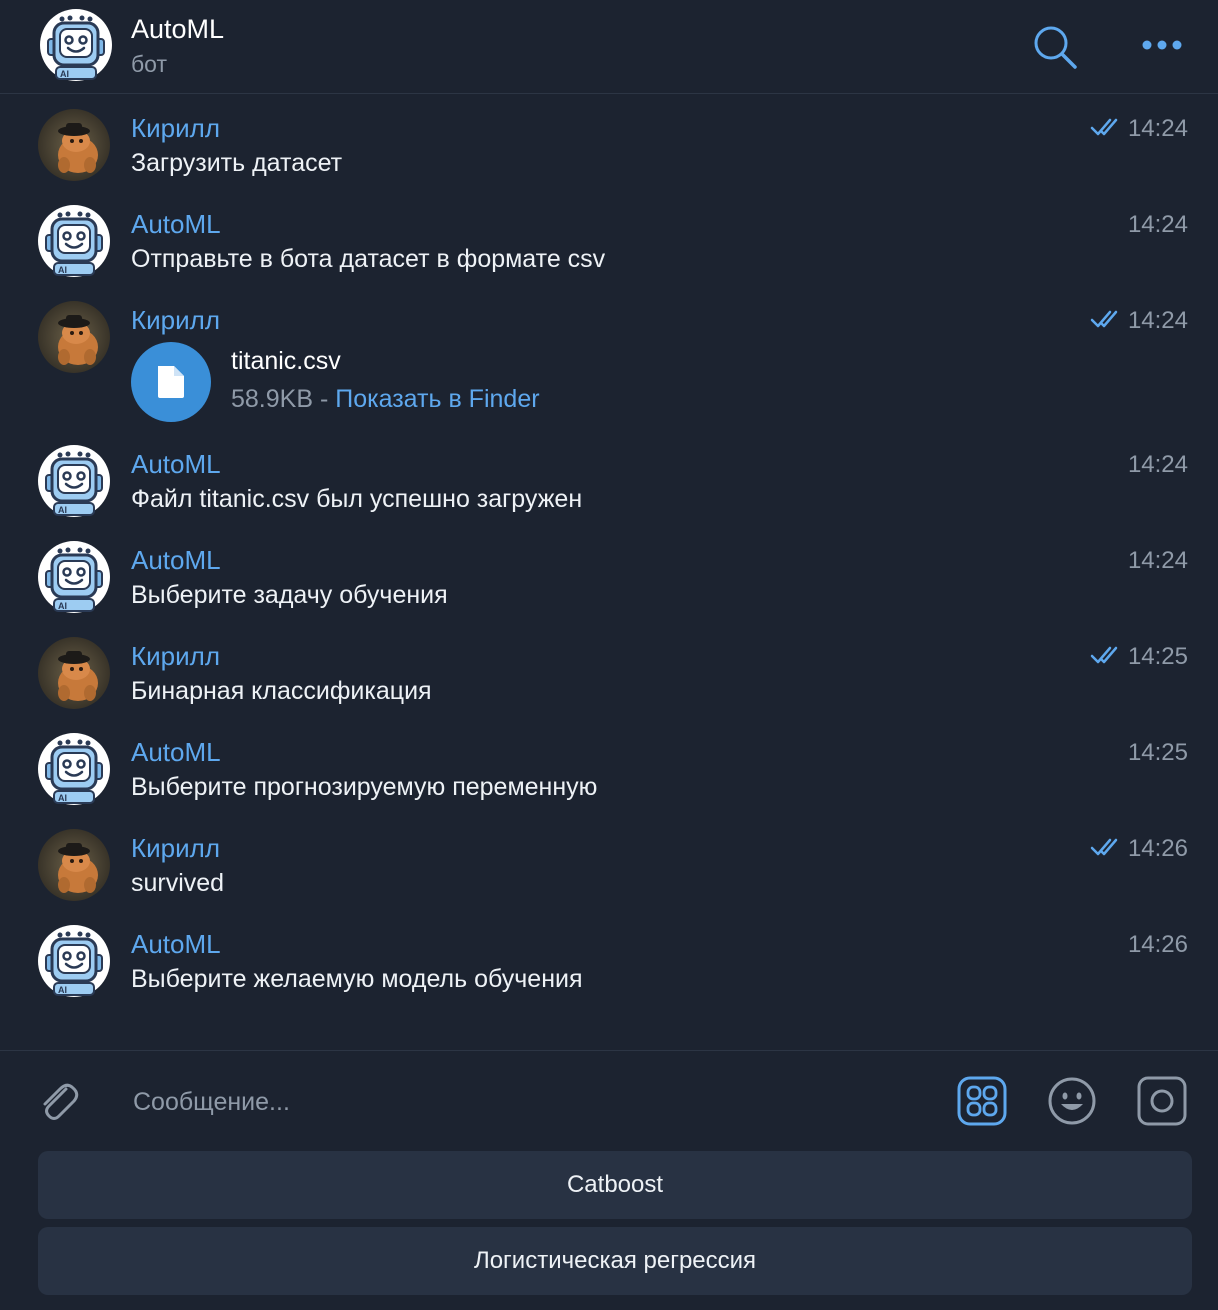 The height and width of the screenshot is (1310, 1218). What do you see at coordinates (609, 863) in the screenshot?
I see `message-item: Кирилл survived 14:26` at bounding box center [609, 863].